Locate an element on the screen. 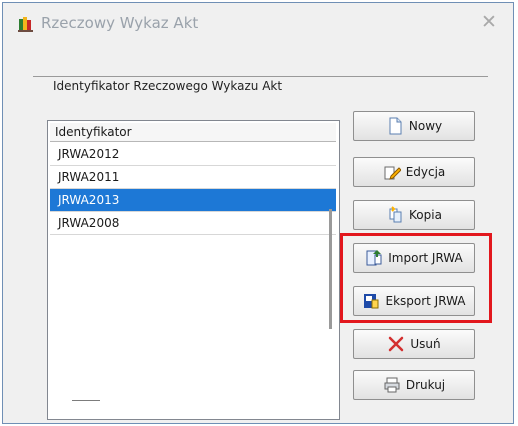 Image resolution: width=518 pixels, height=426 pixels. delete-label: Usuń is located at coordinates (425, 344).